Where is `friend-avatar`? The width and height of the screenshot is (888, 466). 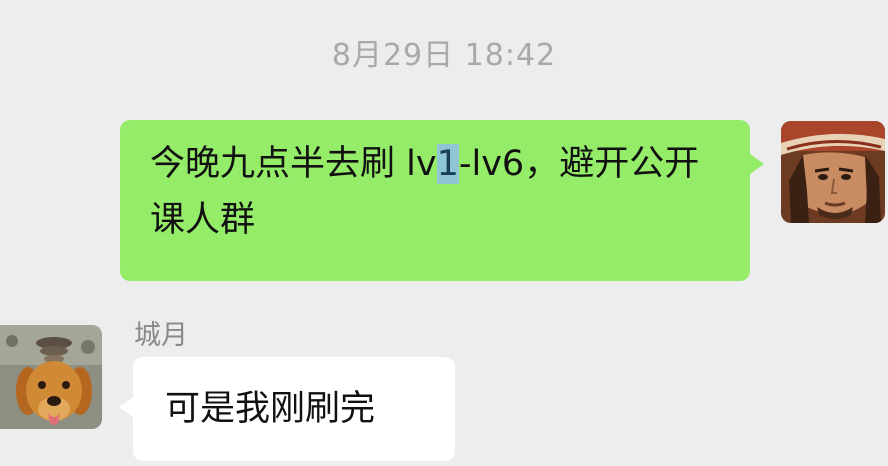 friend-avatar is located at coordinates (51, 377).